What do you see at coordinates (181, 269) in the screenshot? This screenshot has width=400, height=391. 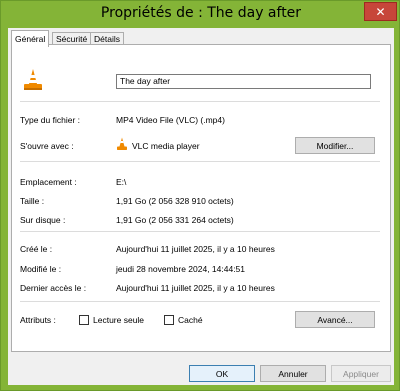 I see `modified-value: jeudi 28 novembre 2024, 14:44:51` at bounding box center [181, 269].